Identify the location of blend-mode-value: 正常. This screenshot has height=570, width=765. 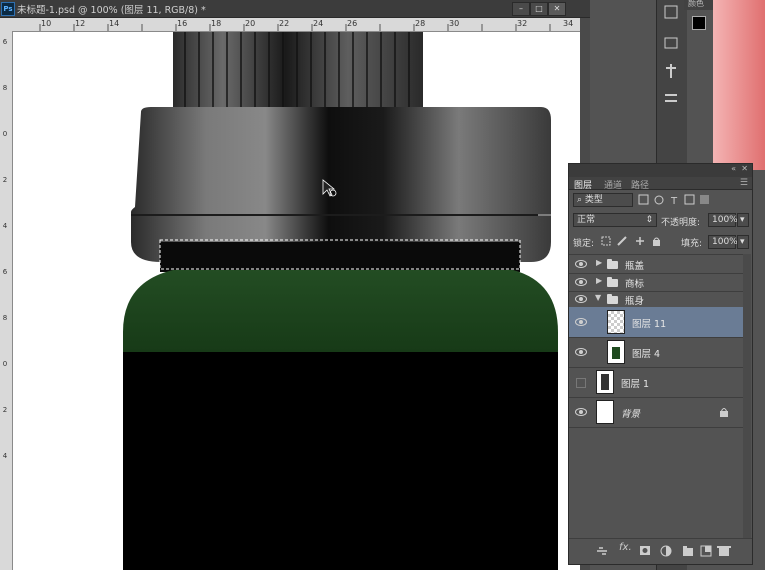
(586, 220).